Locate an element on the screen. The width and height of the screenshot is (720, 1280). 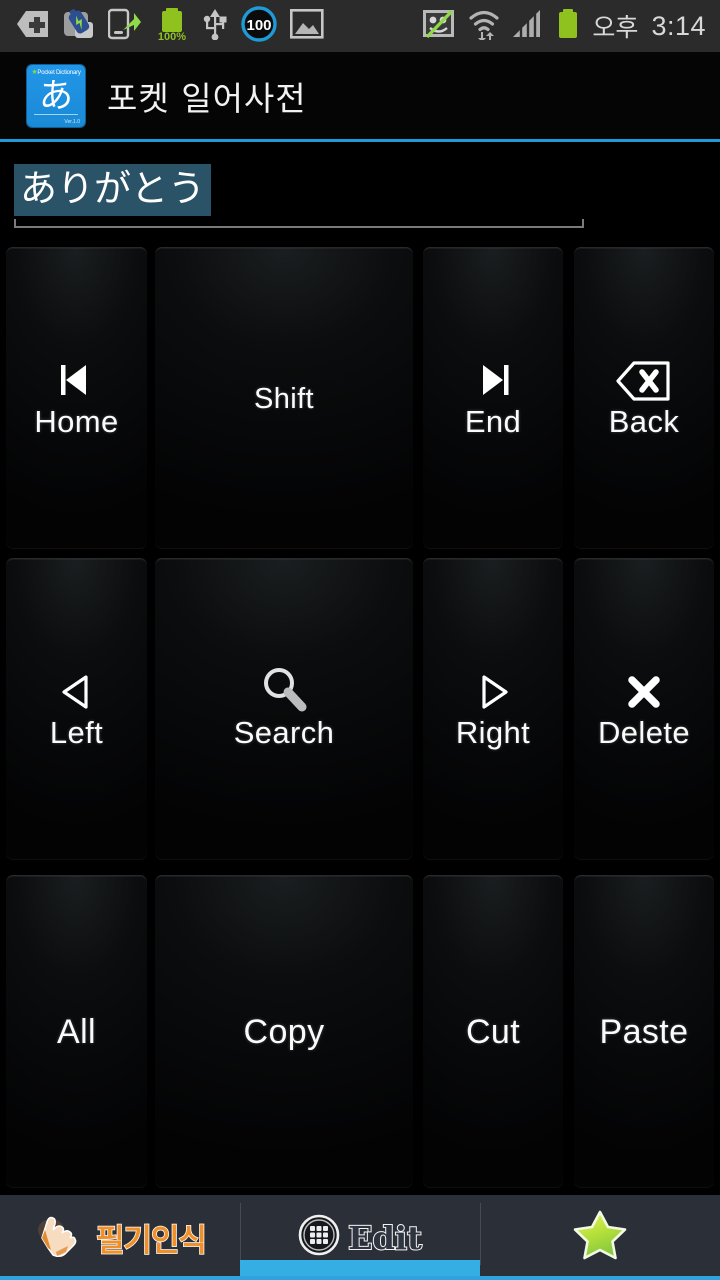
tab-bar-bottom-line is located at coordinates (360, 1278).